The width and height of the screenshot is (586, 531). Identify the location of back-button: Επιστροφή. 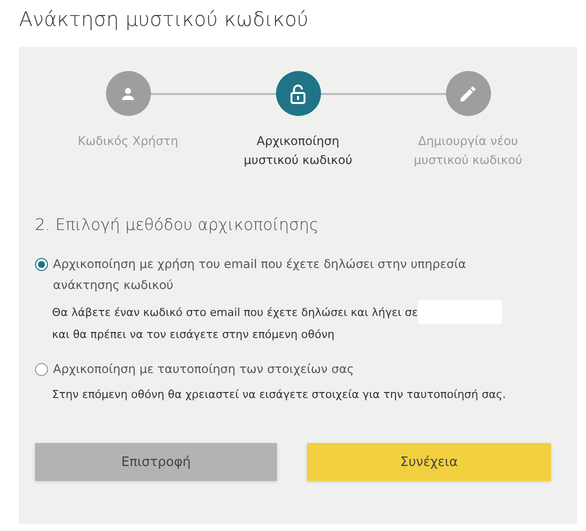
(156, 462).